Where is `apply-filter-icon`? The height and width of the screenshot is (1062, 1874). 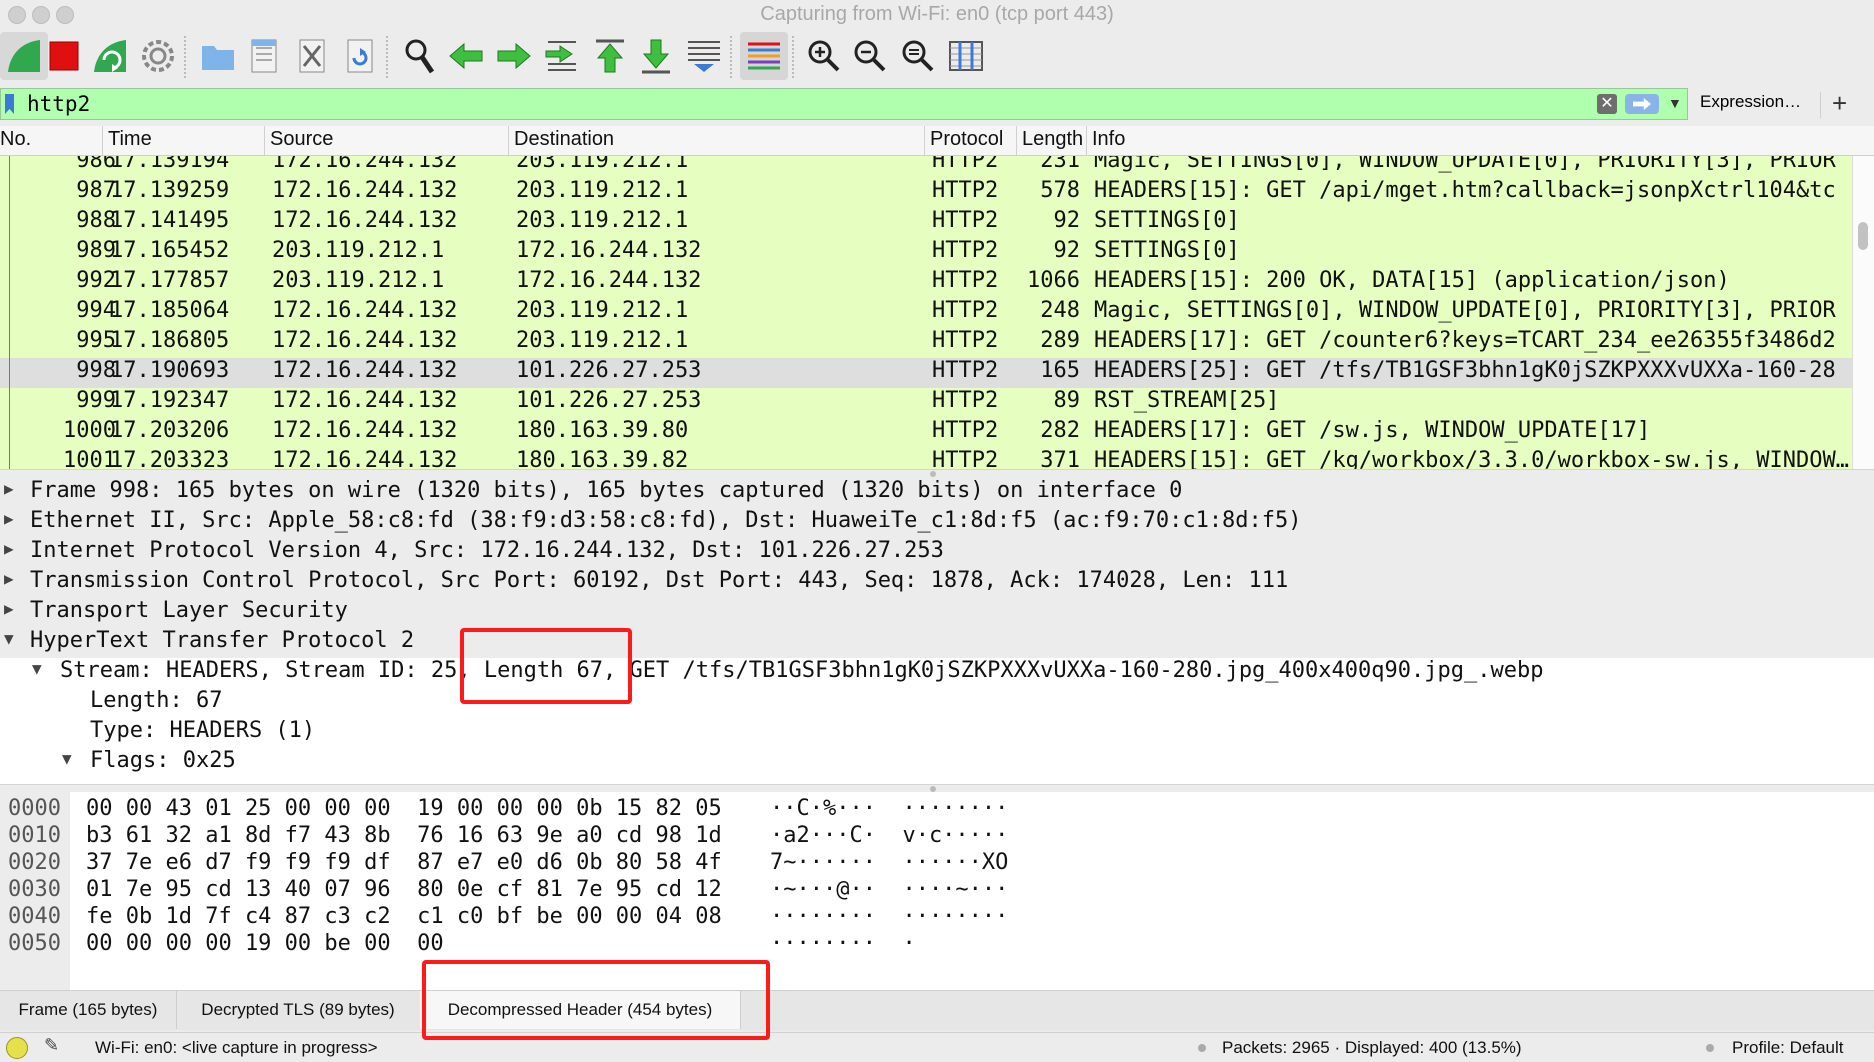 apply-filter-icon is located at coordinates (1642, 104).